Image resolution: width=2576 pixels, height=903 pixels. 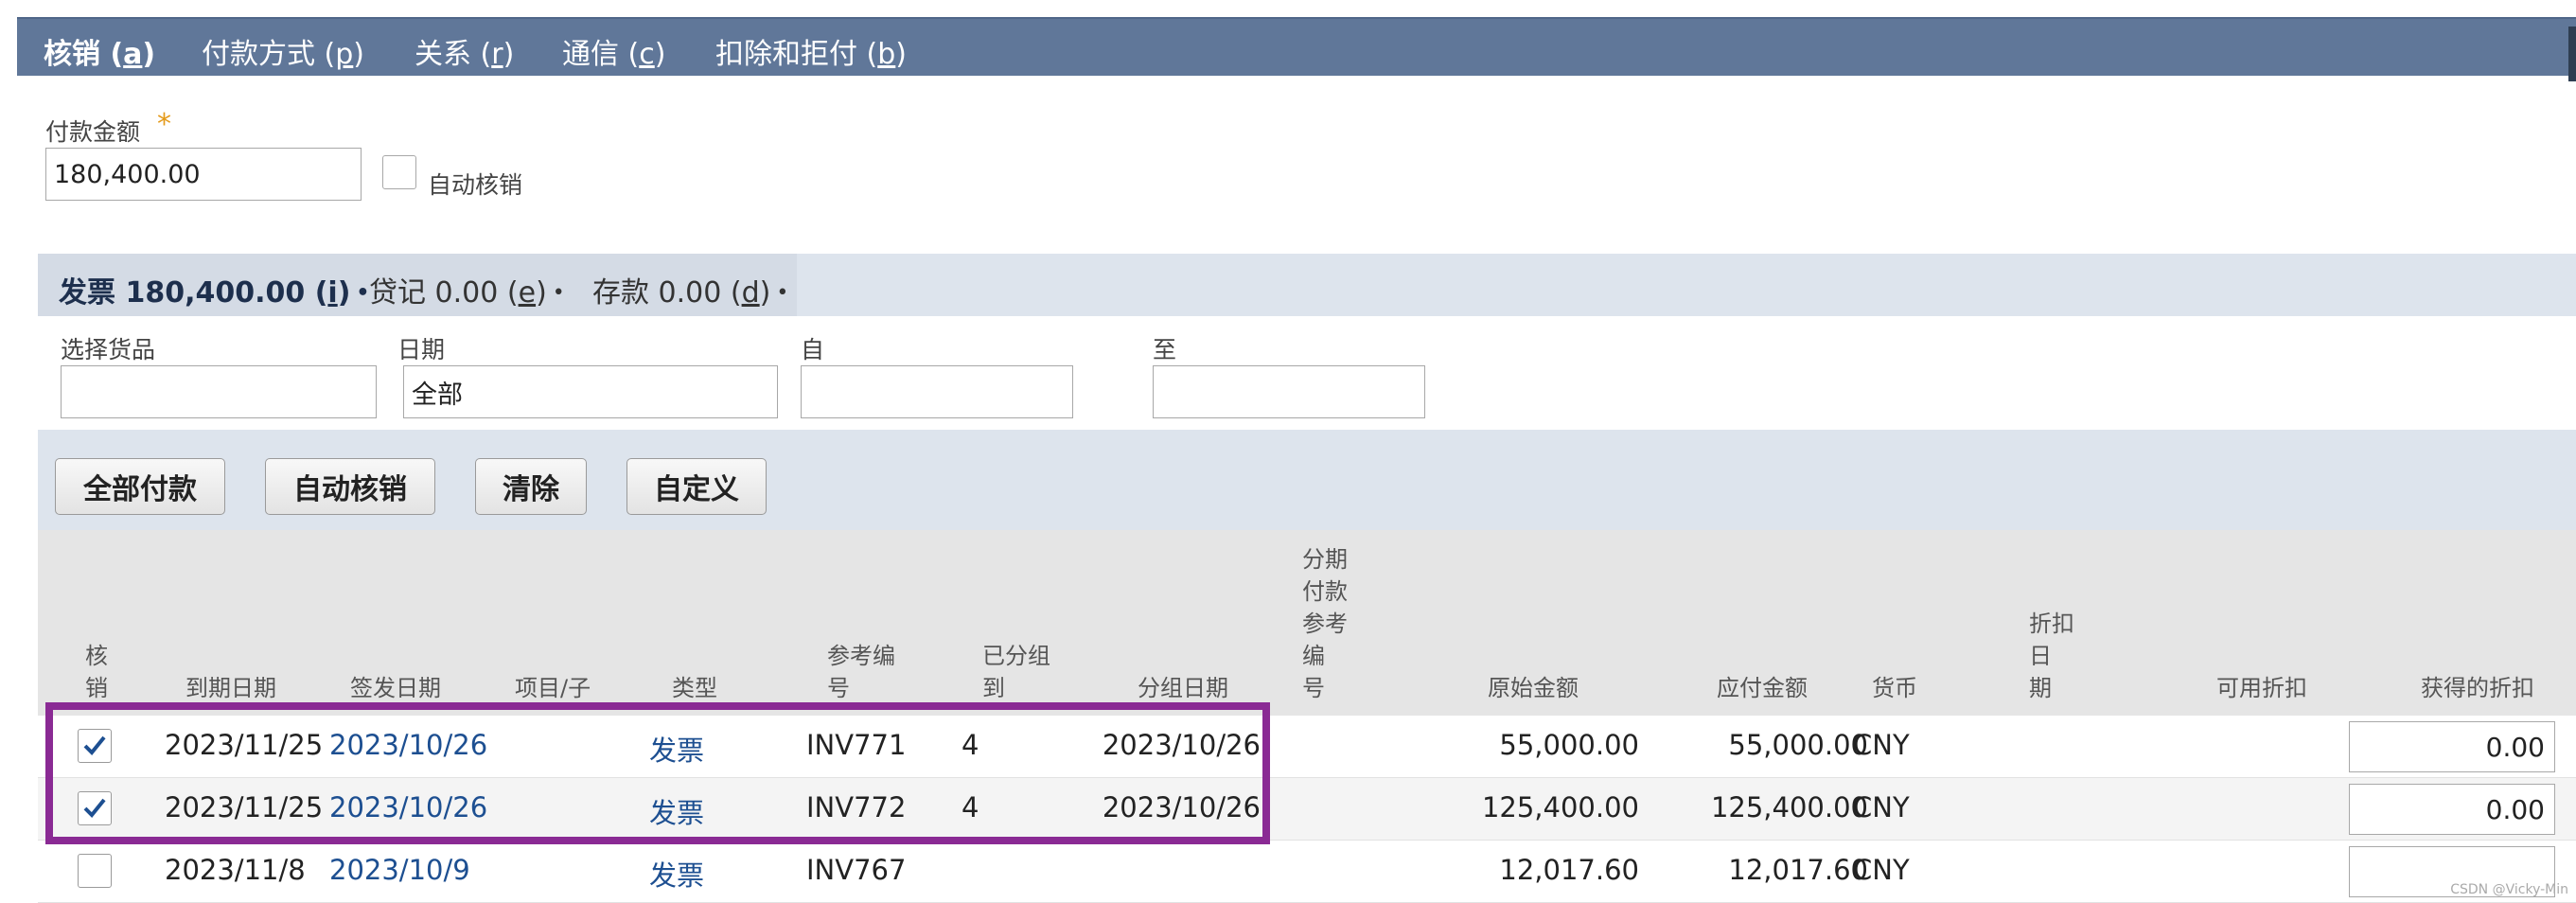 I want to click on subtab-invoices: 发票 180,400.00 (i) •, so click(x=214, y=290).